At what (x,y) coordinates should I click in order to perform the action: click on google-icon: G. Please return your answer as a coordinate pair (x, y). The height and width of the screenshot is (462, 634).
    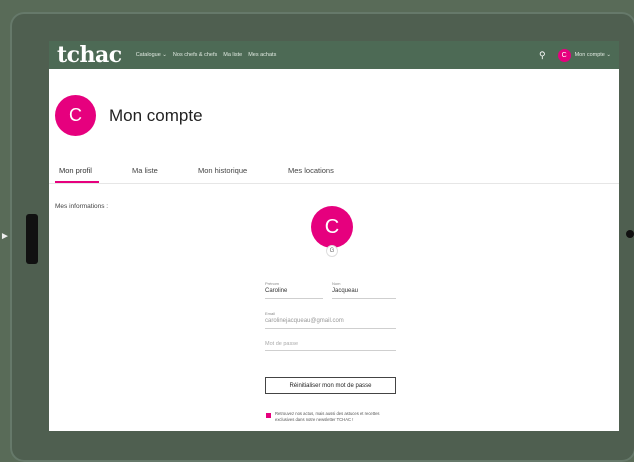
    Looking at the image, I should click on (332, 251).